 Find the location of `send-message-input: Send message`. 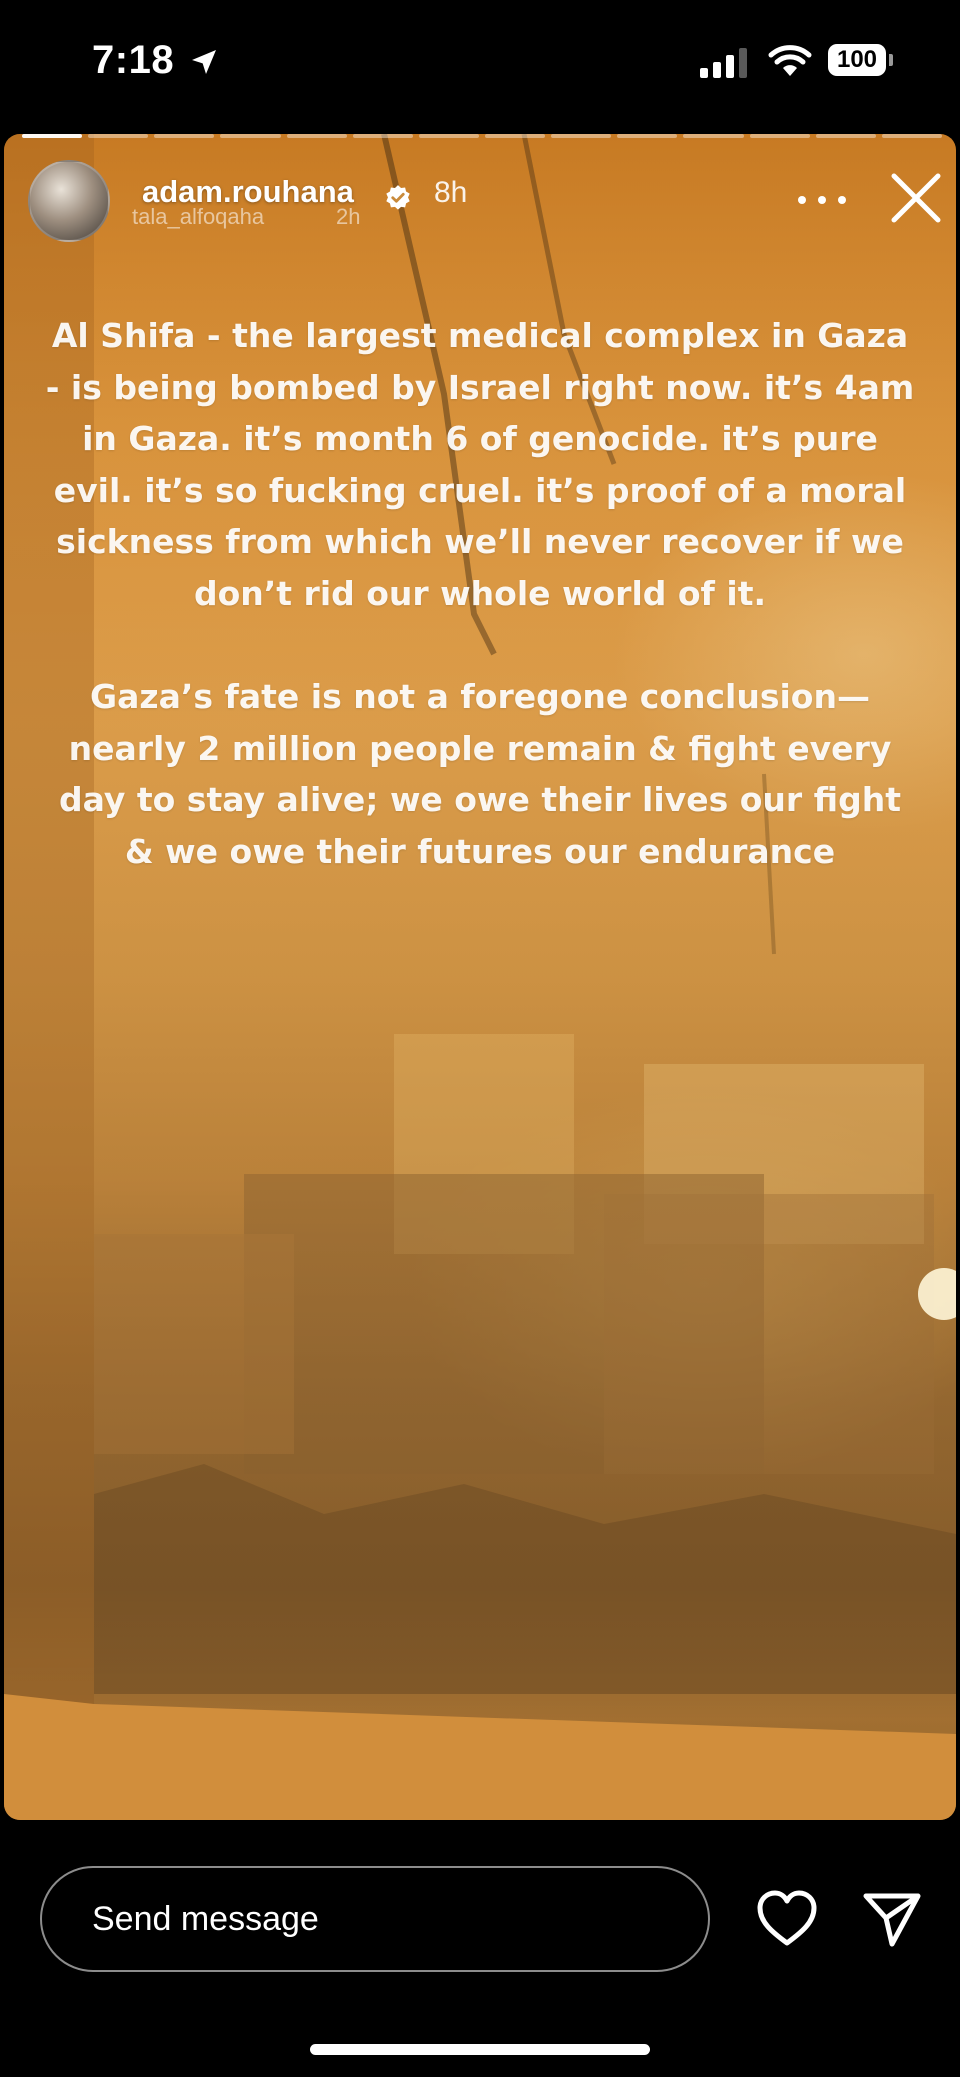

send-message-input: Send message is located at coordinates (375, 1919).